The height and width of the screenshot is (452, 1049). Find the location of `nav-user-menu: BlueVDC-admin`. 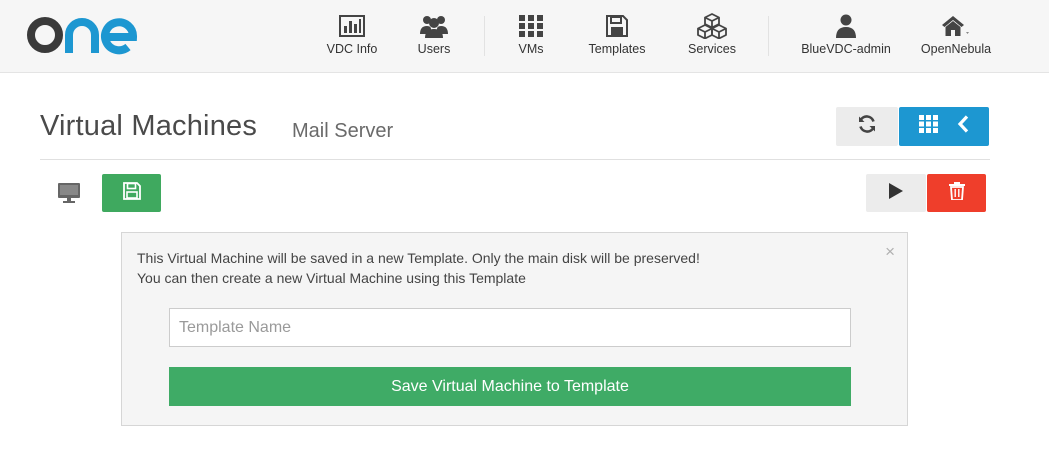

nav-user-menu: BlueVDC-admin is located at coordinates (846, 36).